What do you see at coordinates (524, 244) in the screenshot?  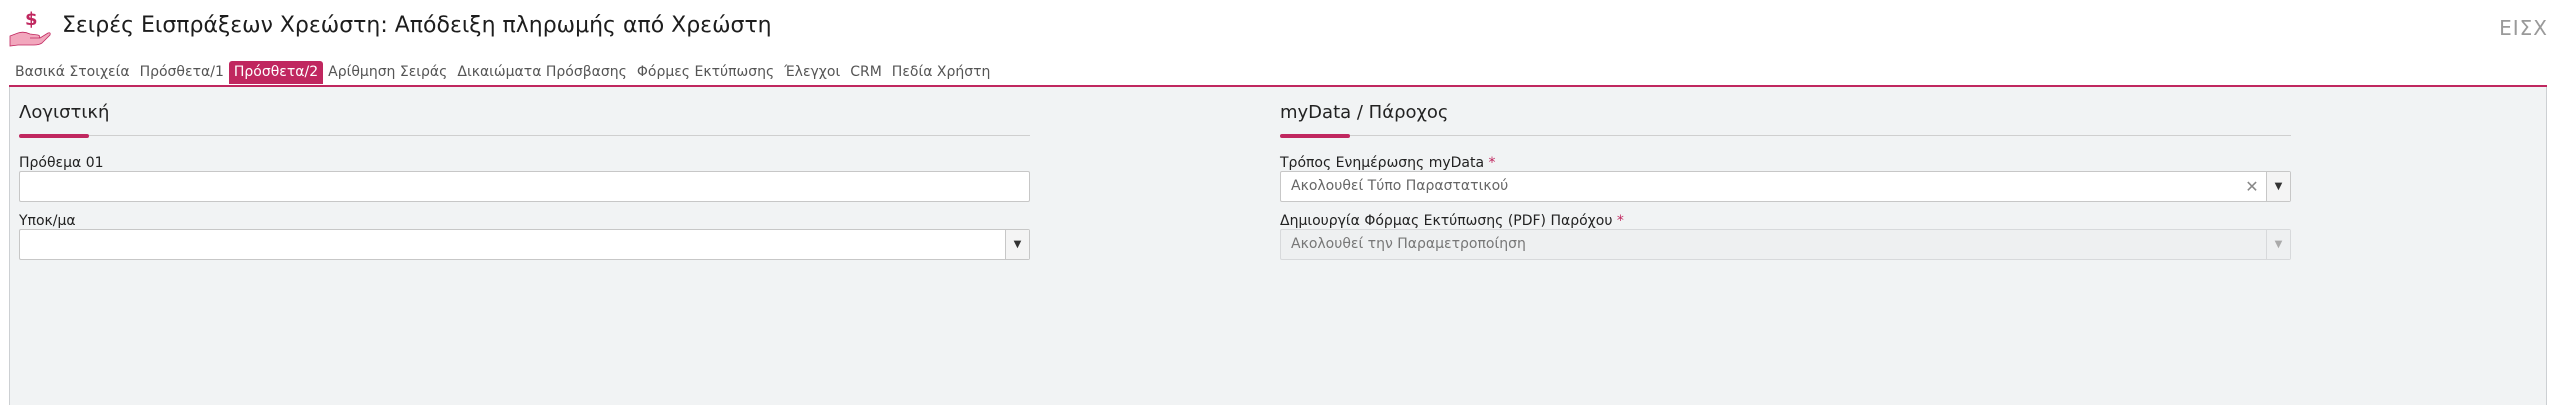 I see `branch-select: ▼` at bounding box center [524, 244].